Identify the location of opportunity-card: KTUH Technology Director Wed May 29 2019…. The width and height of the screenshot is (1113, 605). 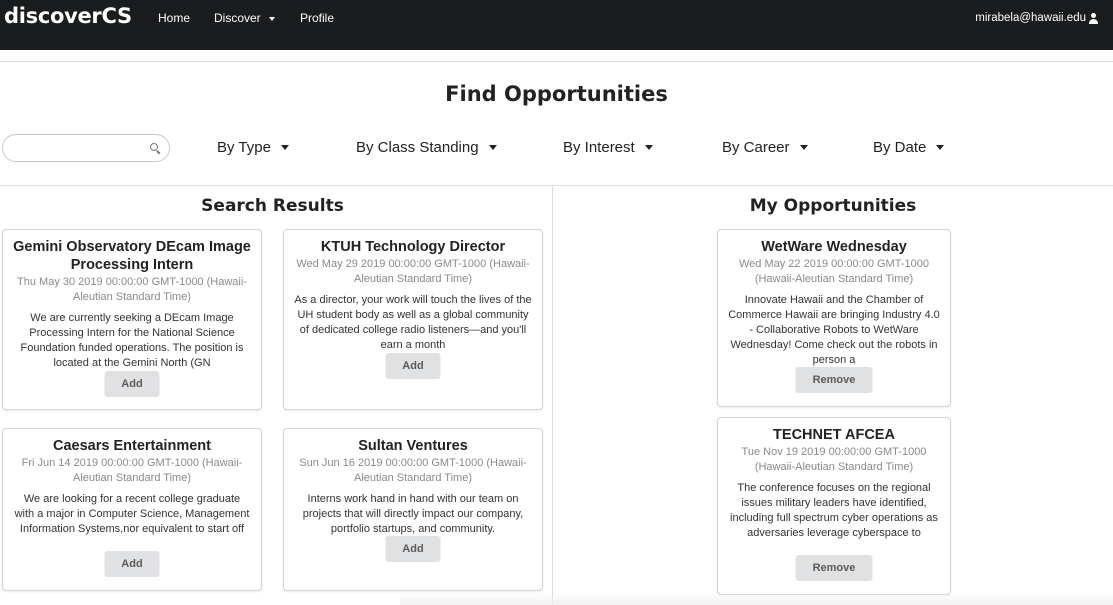
(413, 319).